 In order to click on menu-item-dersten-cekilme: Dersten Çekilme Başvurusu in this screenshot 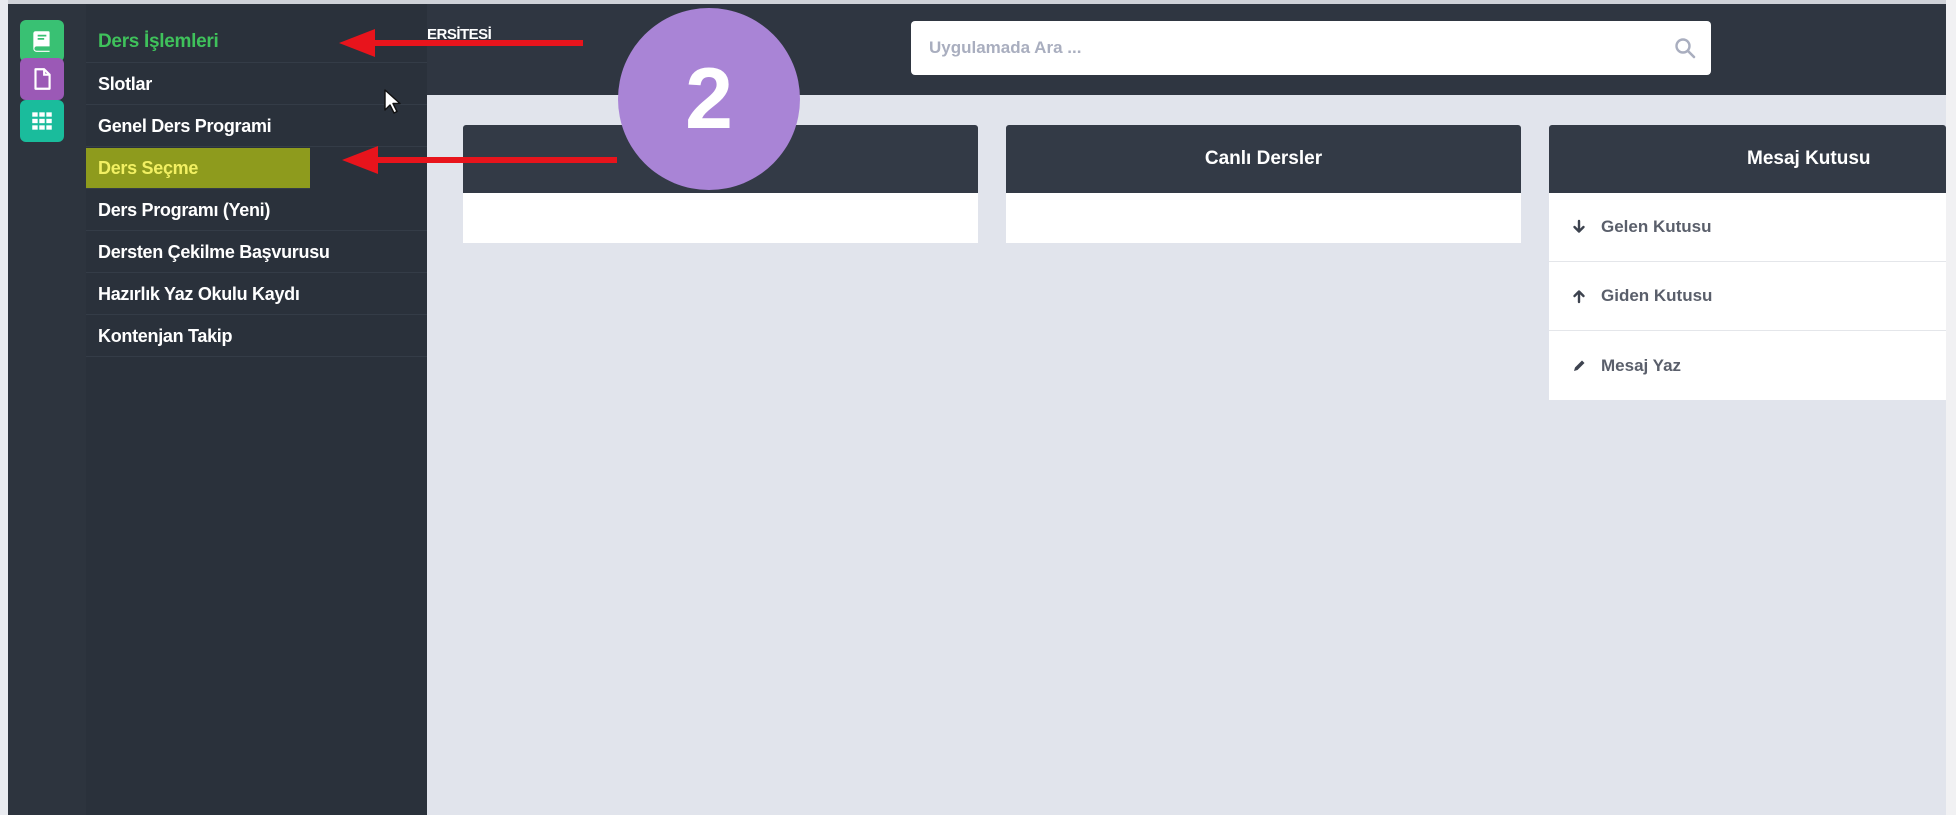, I will do `click(256, 252)`.